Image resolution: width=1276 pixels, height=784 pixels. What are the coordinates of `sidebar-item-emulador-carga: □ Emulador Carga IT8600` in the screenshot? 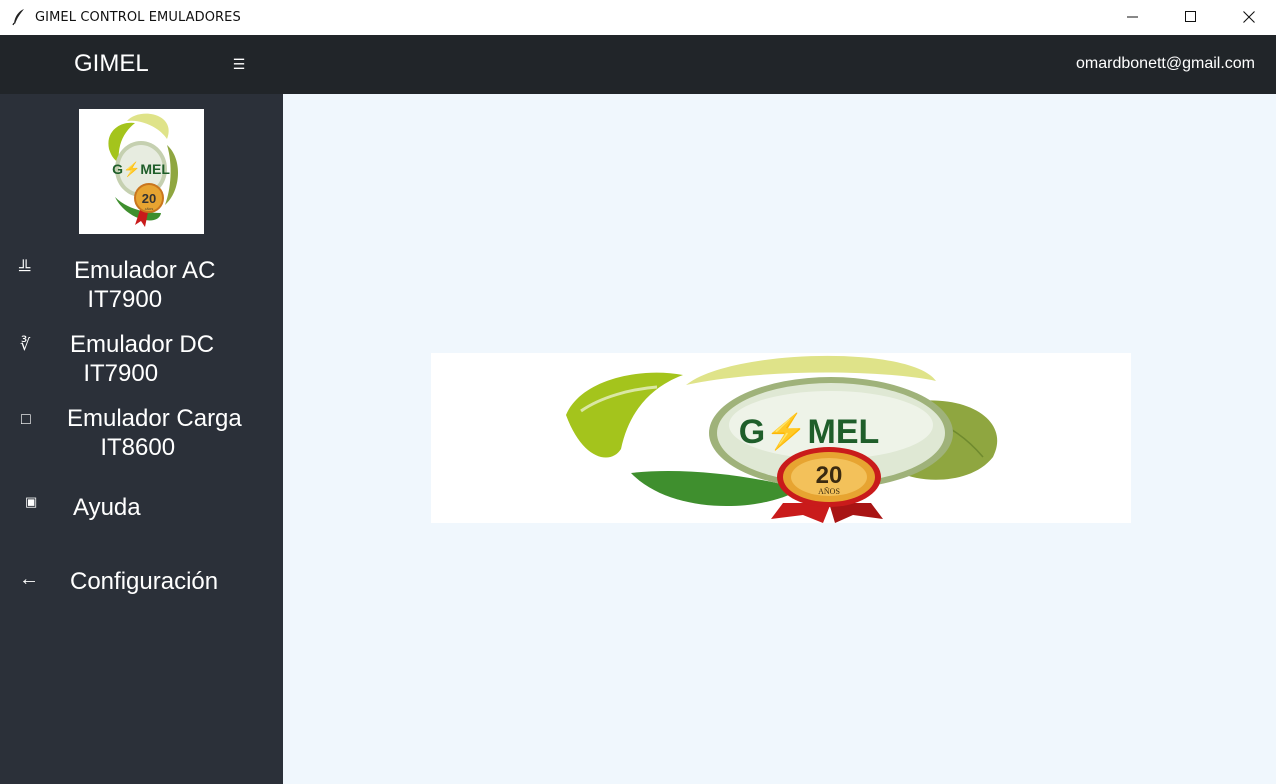 It's located at (141, 437).